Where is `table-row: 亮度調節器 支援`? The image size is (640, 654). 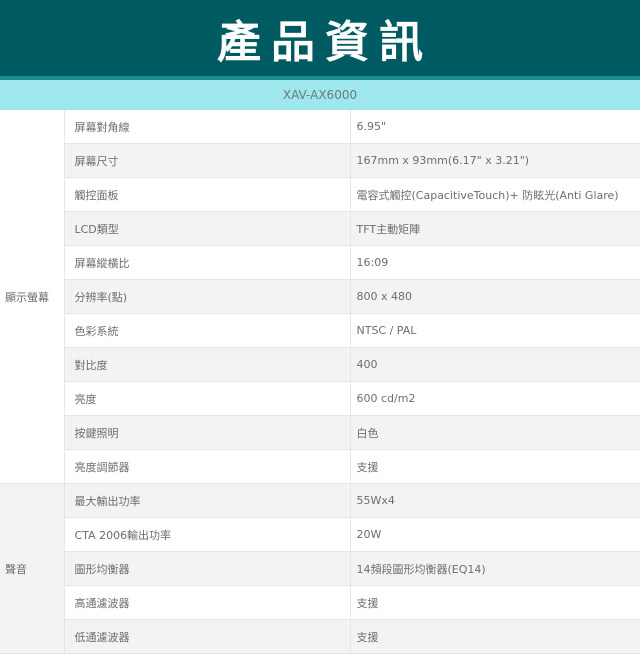 table-row: 亮度調節器 支援 is located at coordinates (320, 466).